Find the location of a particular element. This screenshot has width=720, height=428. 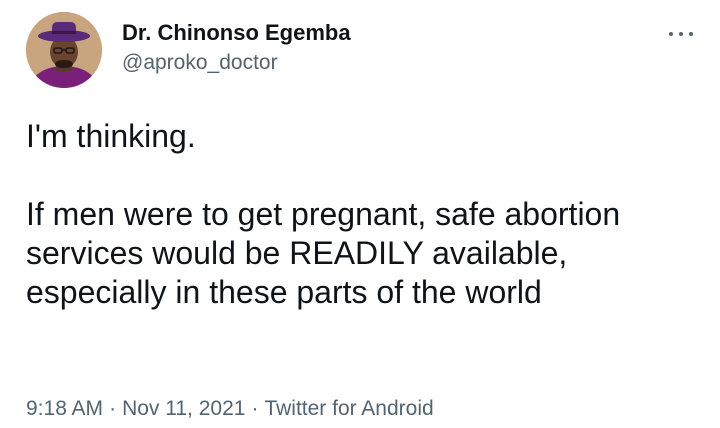

avatar is located at coordinates (64, 50).